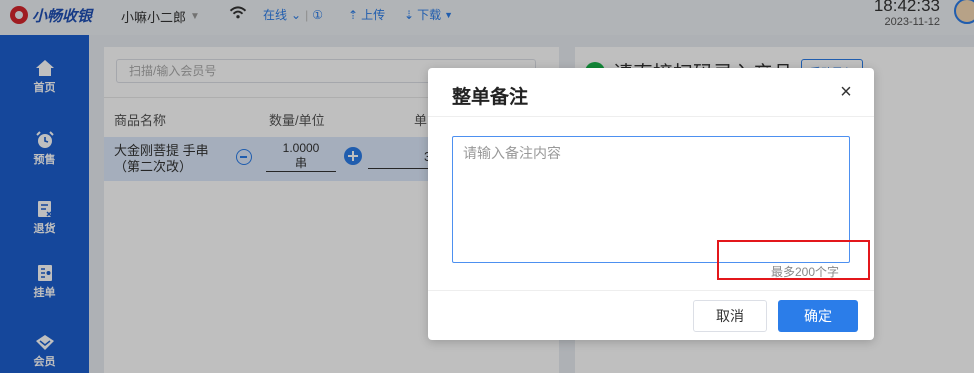 The height and width of the screenshot is (373, 974). What do you see at coordinates (818, 316) in the screenshot?
I see `confirm-button: 确定` at bounding box center [818, 316].